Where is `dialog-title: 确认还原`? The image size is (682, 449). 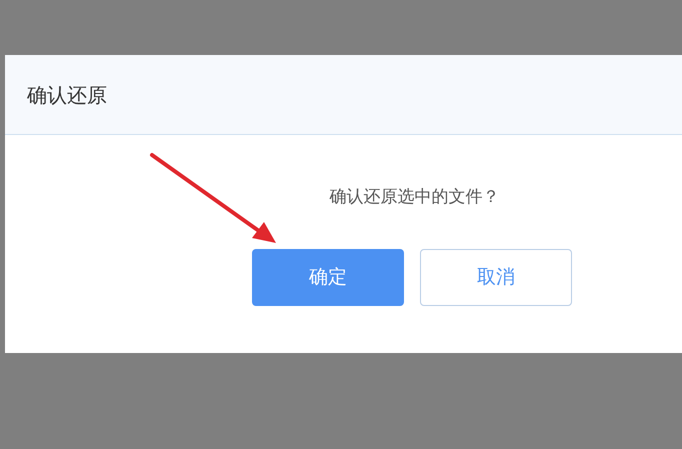
dialog-title: 确认还原 is located at coordinates (67, 95).